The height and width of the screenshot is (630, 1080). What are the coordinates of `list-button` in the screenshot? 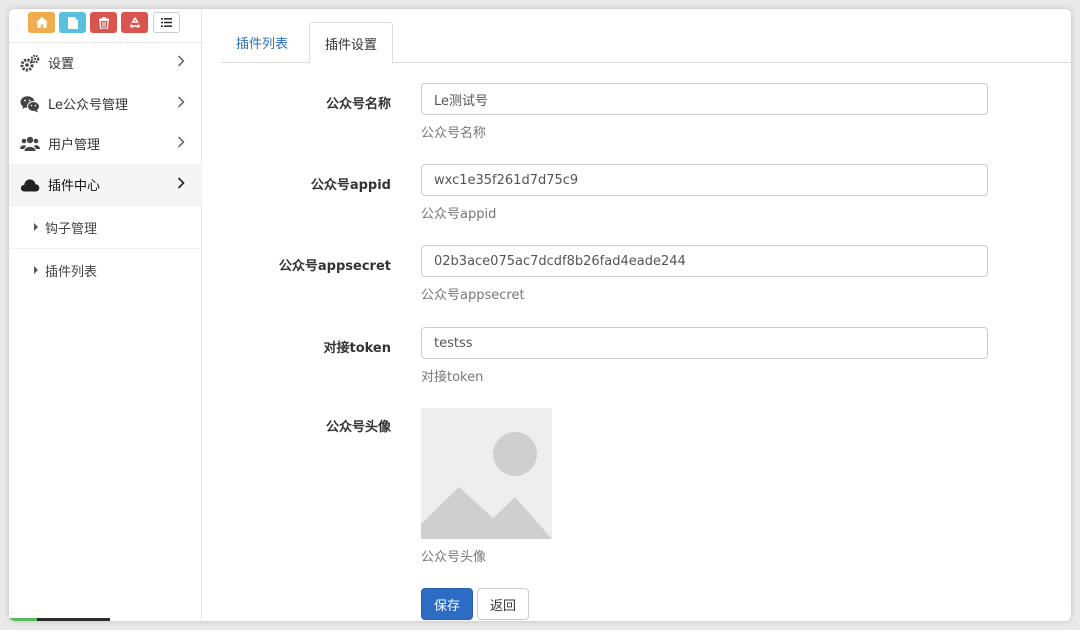 It's located at (166, 22).